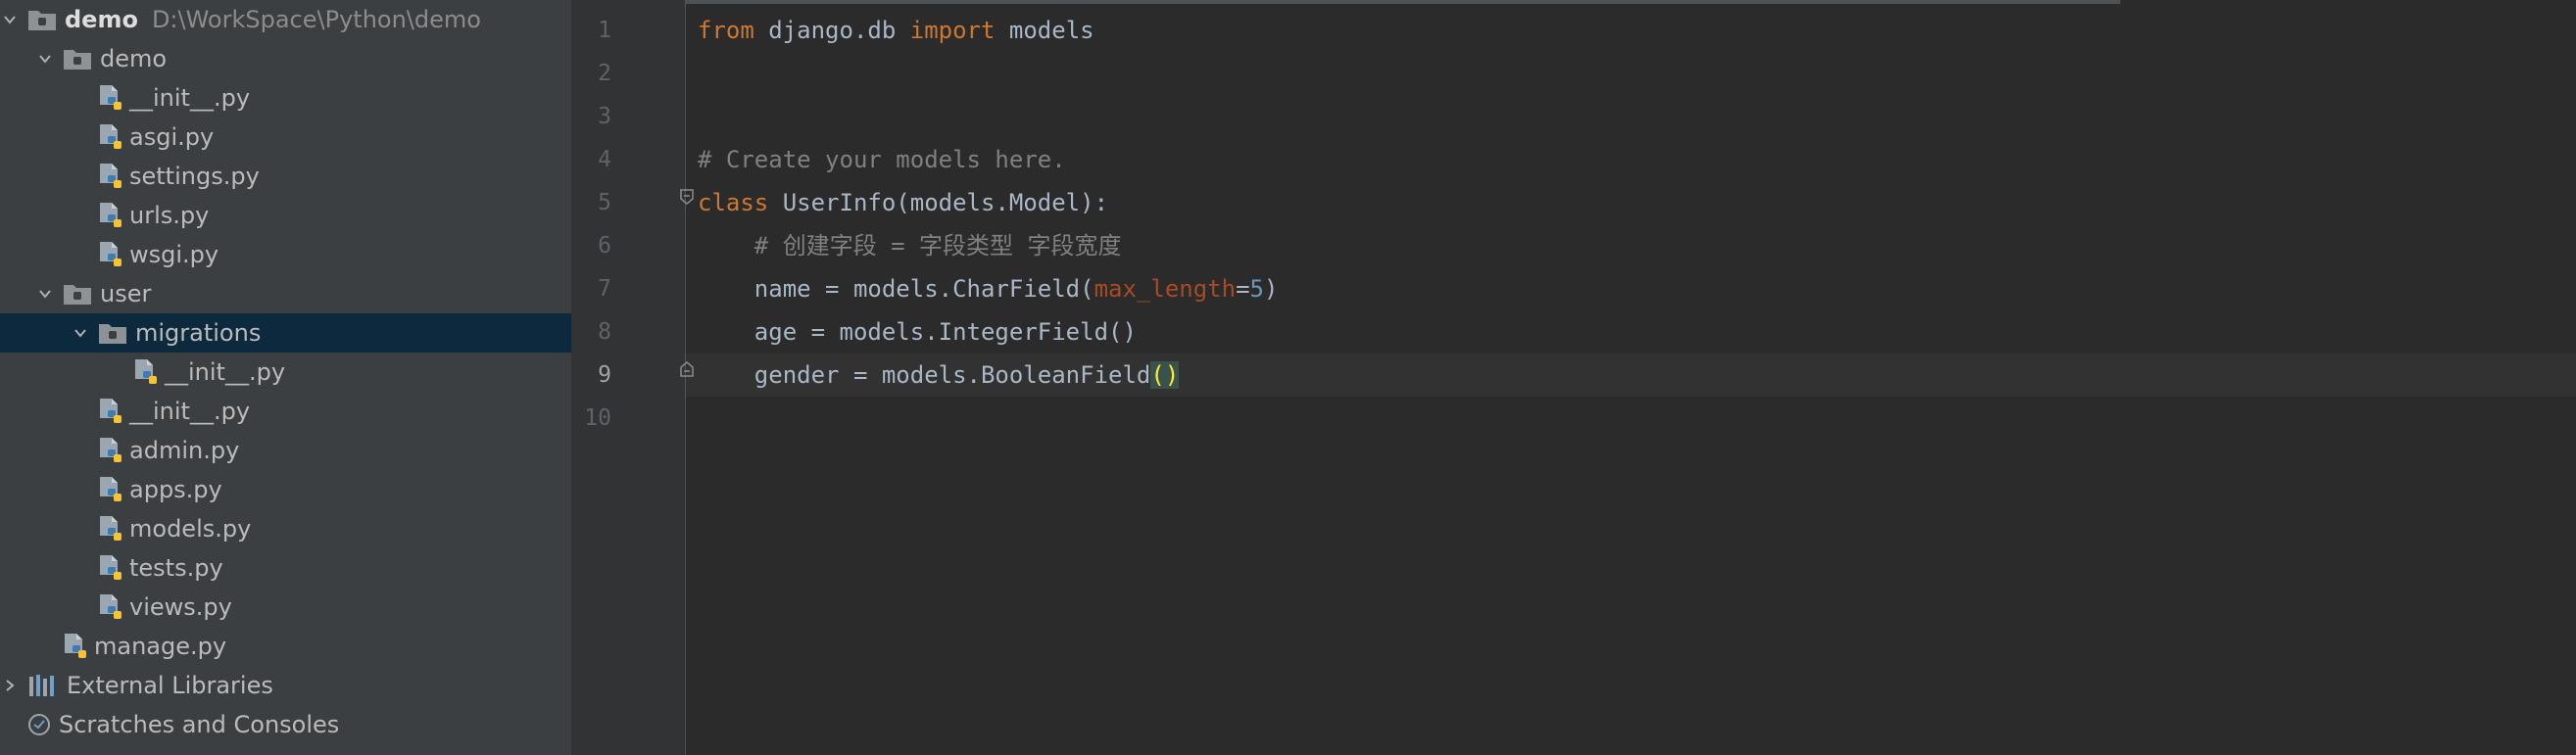  I want to click on library-icon, so click(43, 685).